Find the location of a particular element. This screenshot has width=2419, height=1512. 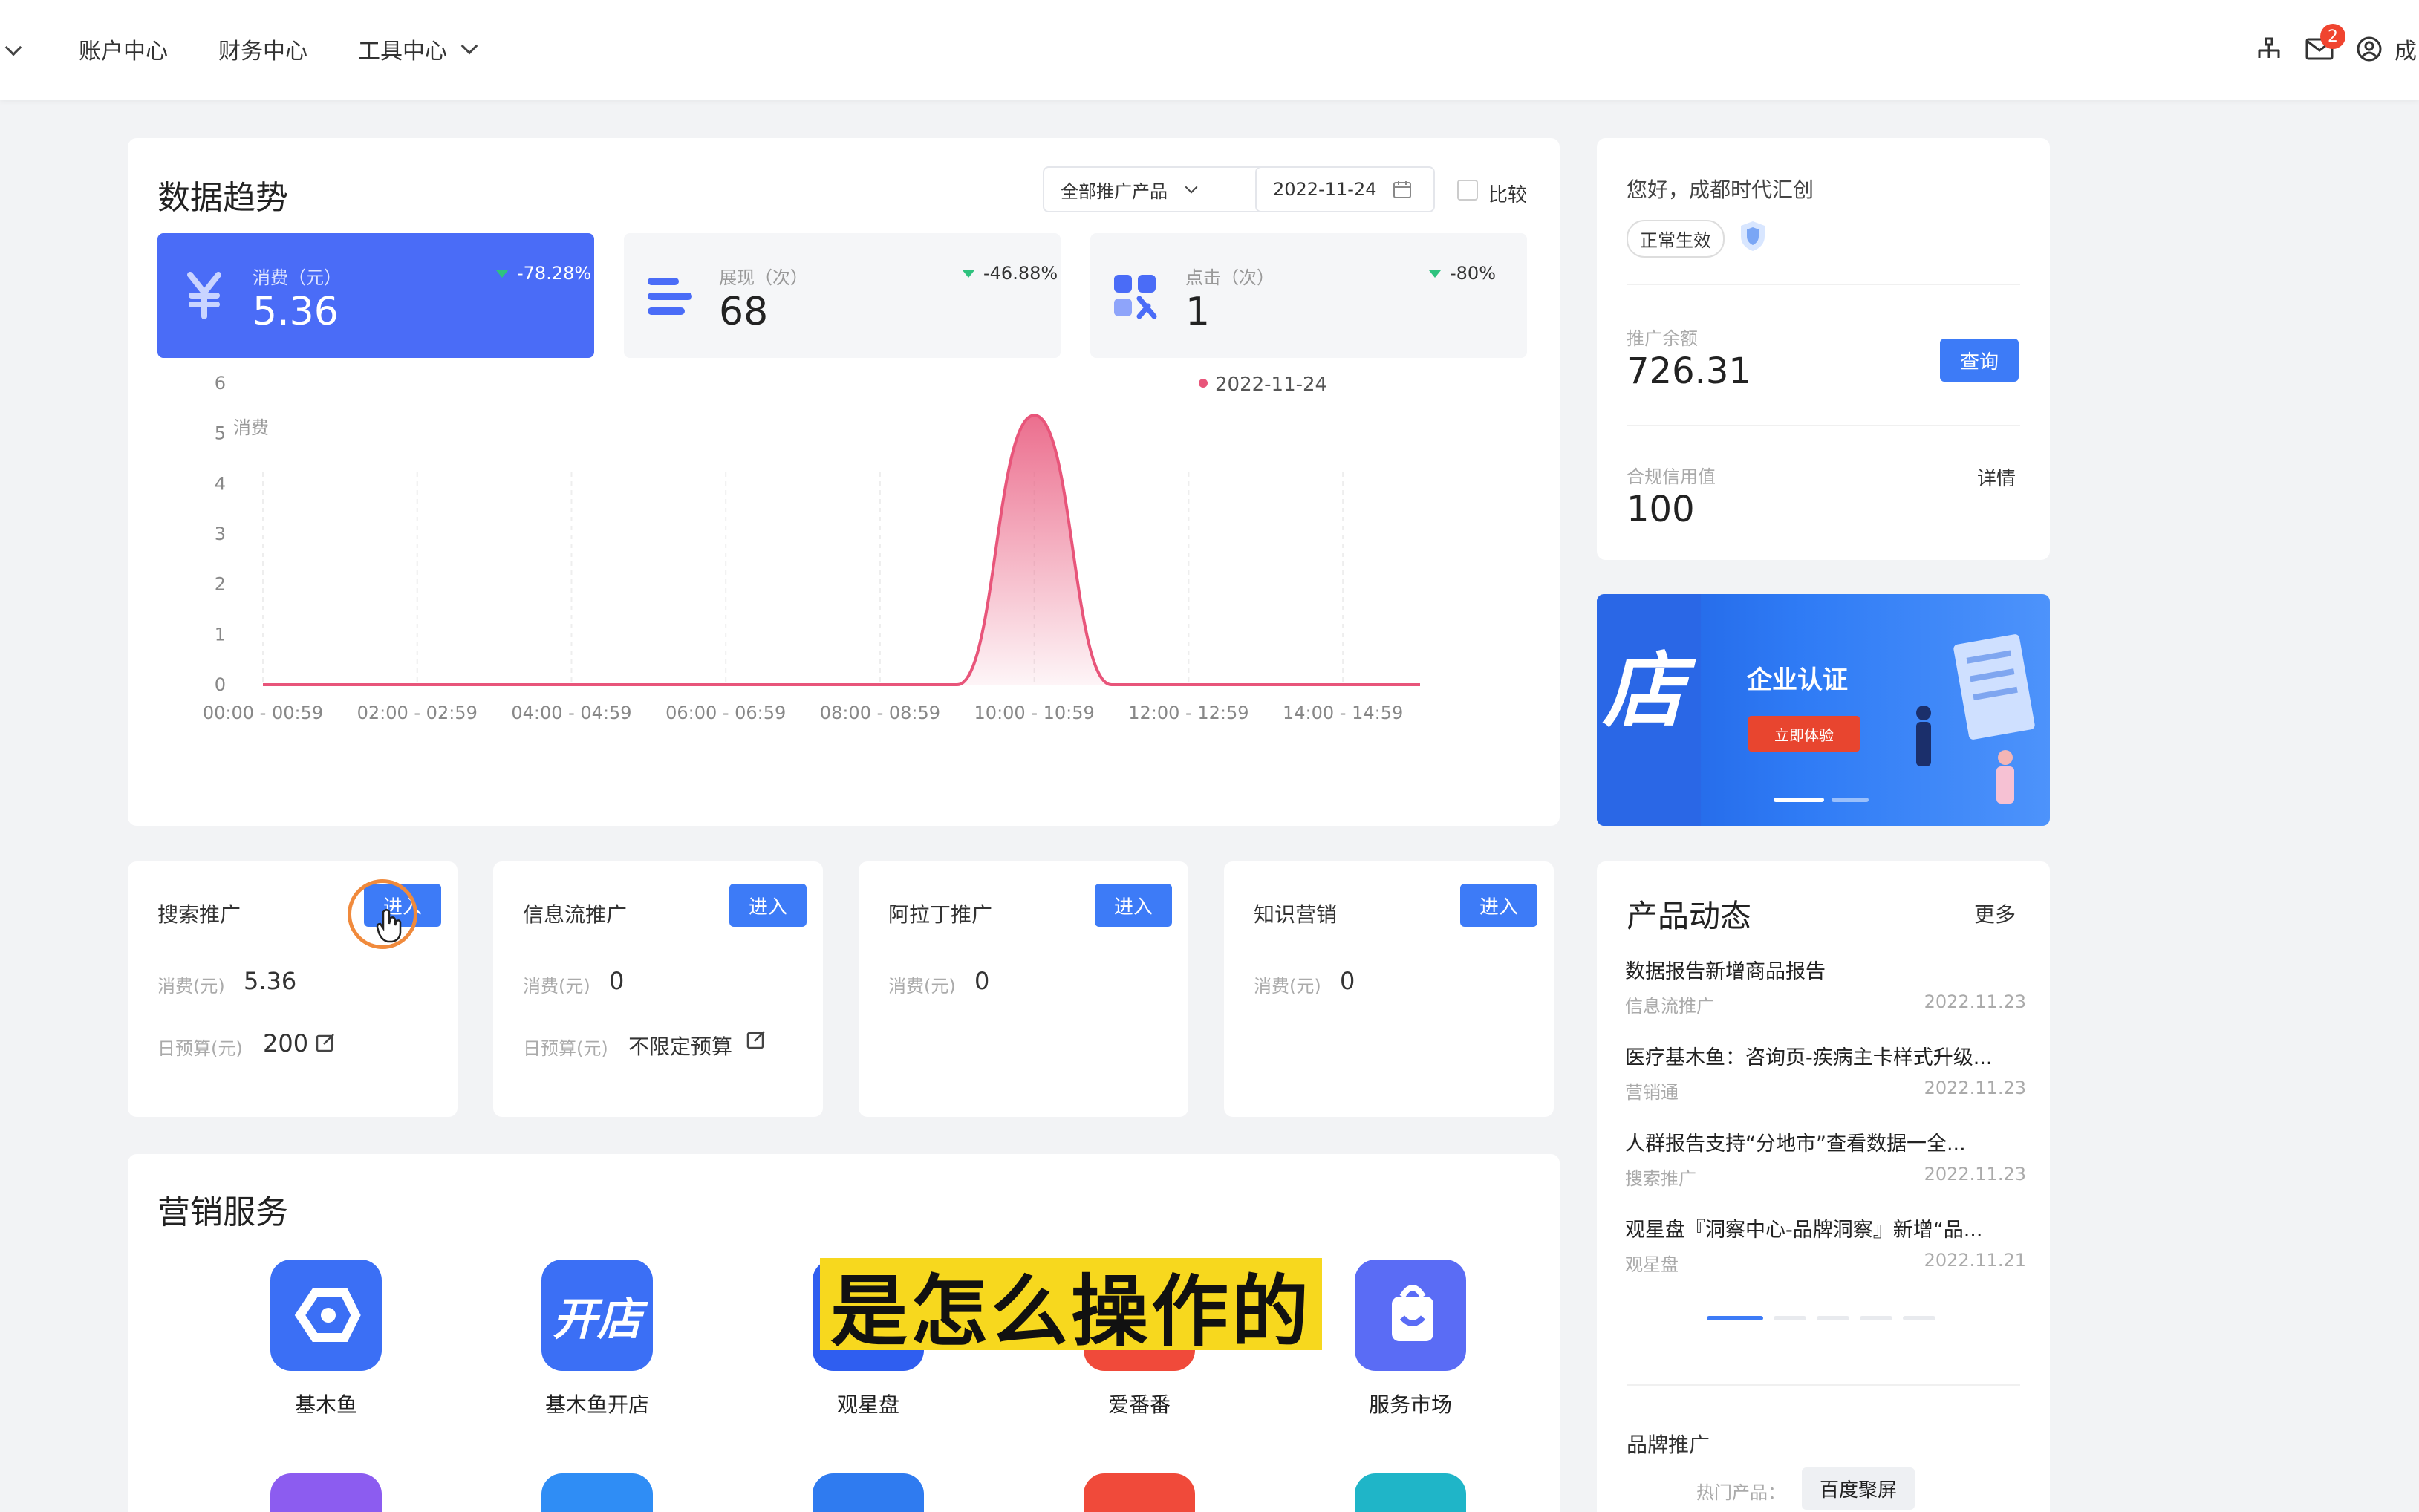

stat-change: -80% is located at coordinates (1462, 273).